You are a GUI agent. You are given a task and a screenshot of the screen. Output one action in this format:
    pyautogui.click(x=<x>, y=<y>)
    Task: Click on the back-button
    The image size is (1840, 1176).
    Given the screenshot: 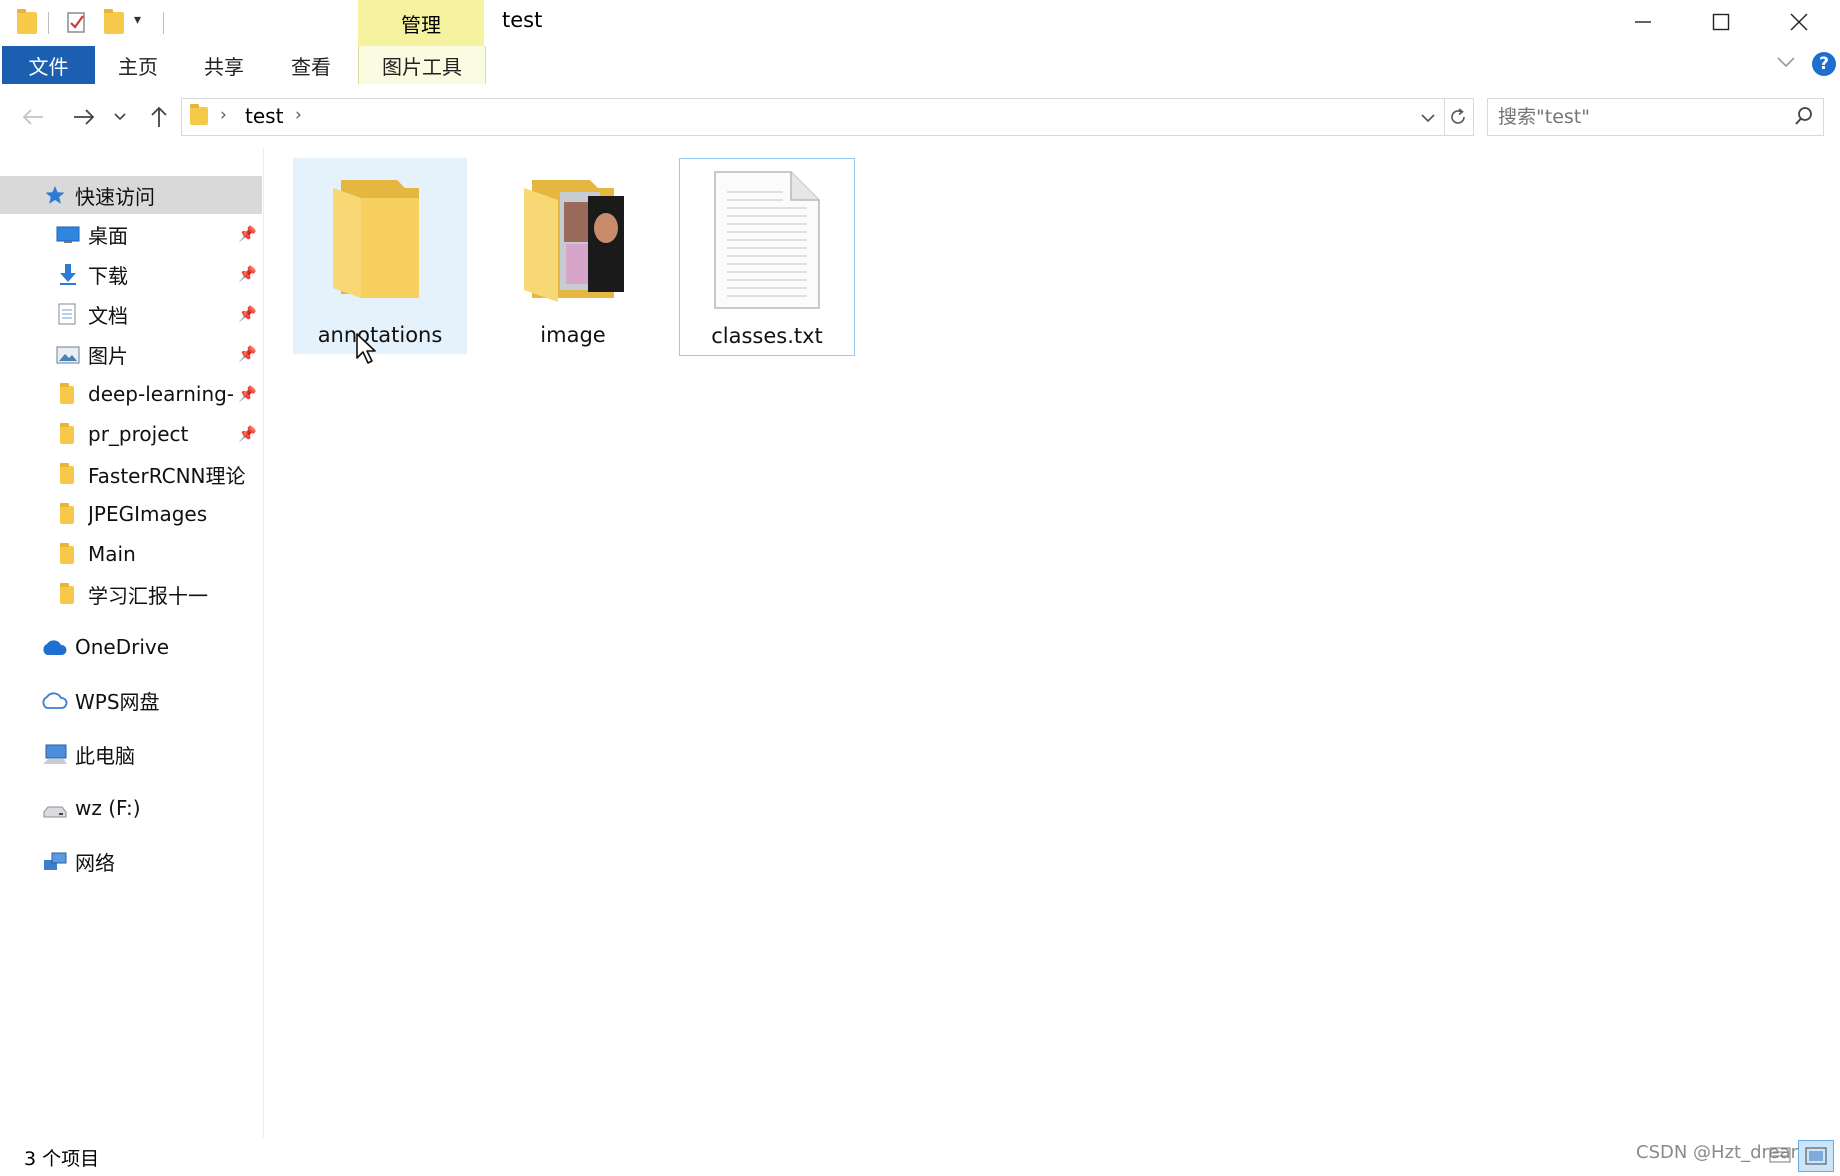 What is the action you would take?
    pyautogui.click(x=33, y=117)
    